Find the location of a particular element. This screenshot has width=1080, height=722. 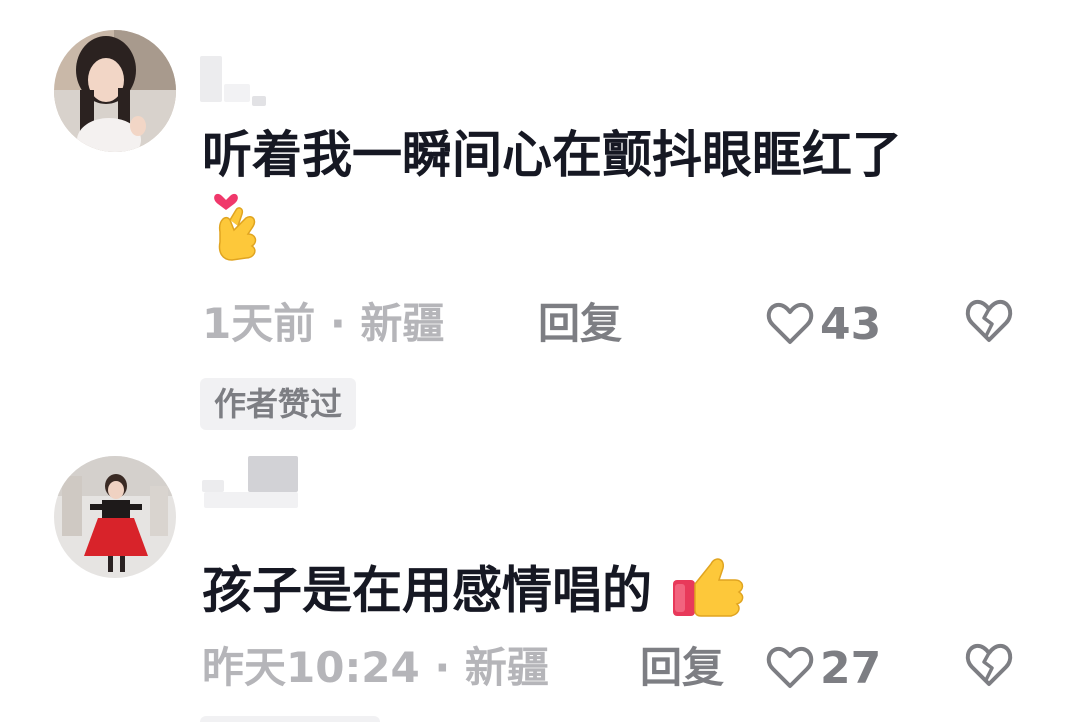

finger-heart-emoji is located at coordinates (238, 228).